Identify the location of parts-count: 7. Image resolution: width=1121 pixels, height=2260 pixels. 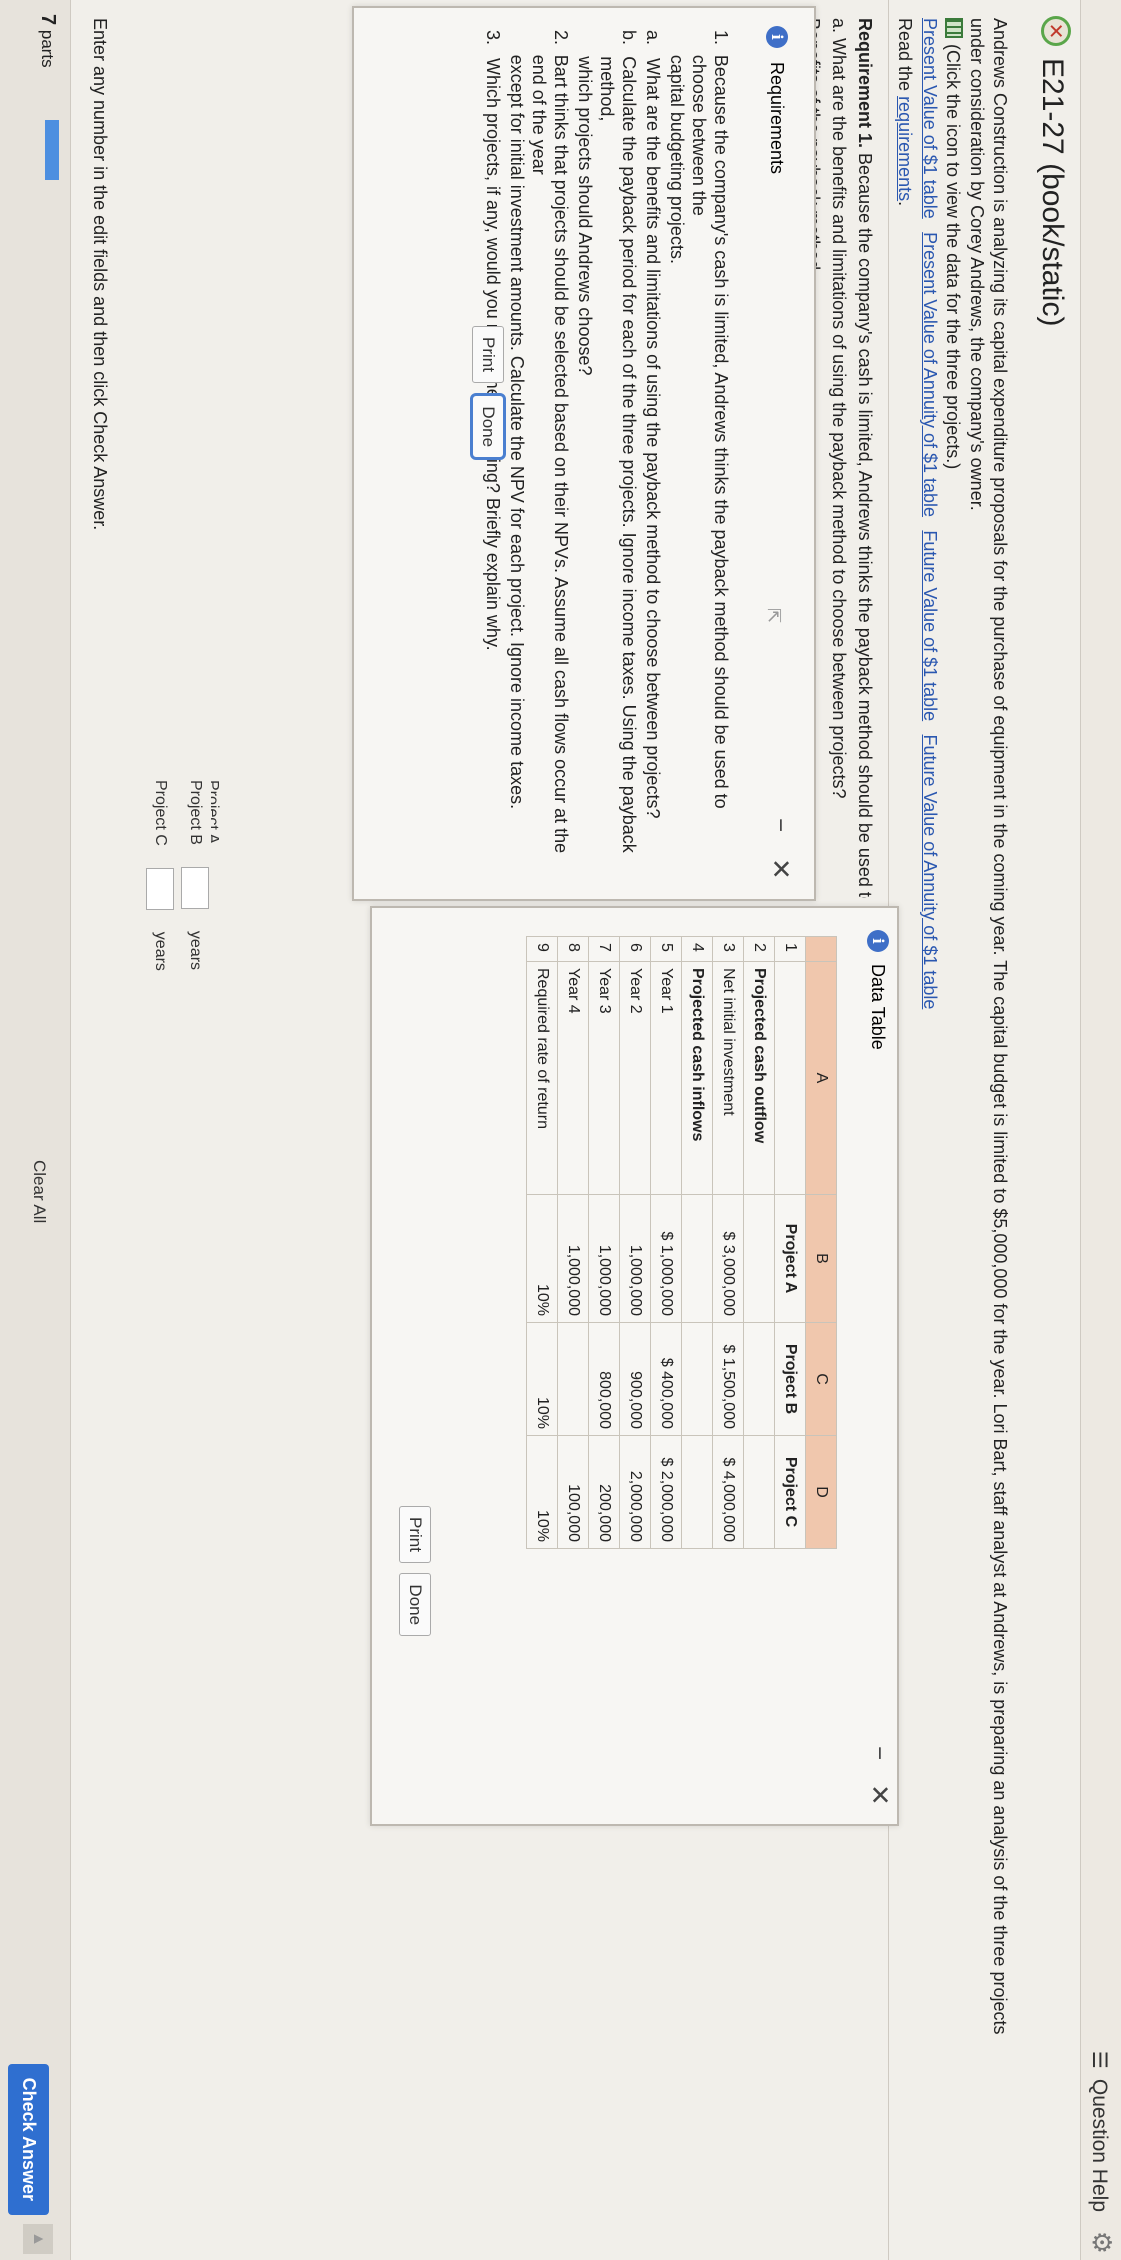
(48, 20).